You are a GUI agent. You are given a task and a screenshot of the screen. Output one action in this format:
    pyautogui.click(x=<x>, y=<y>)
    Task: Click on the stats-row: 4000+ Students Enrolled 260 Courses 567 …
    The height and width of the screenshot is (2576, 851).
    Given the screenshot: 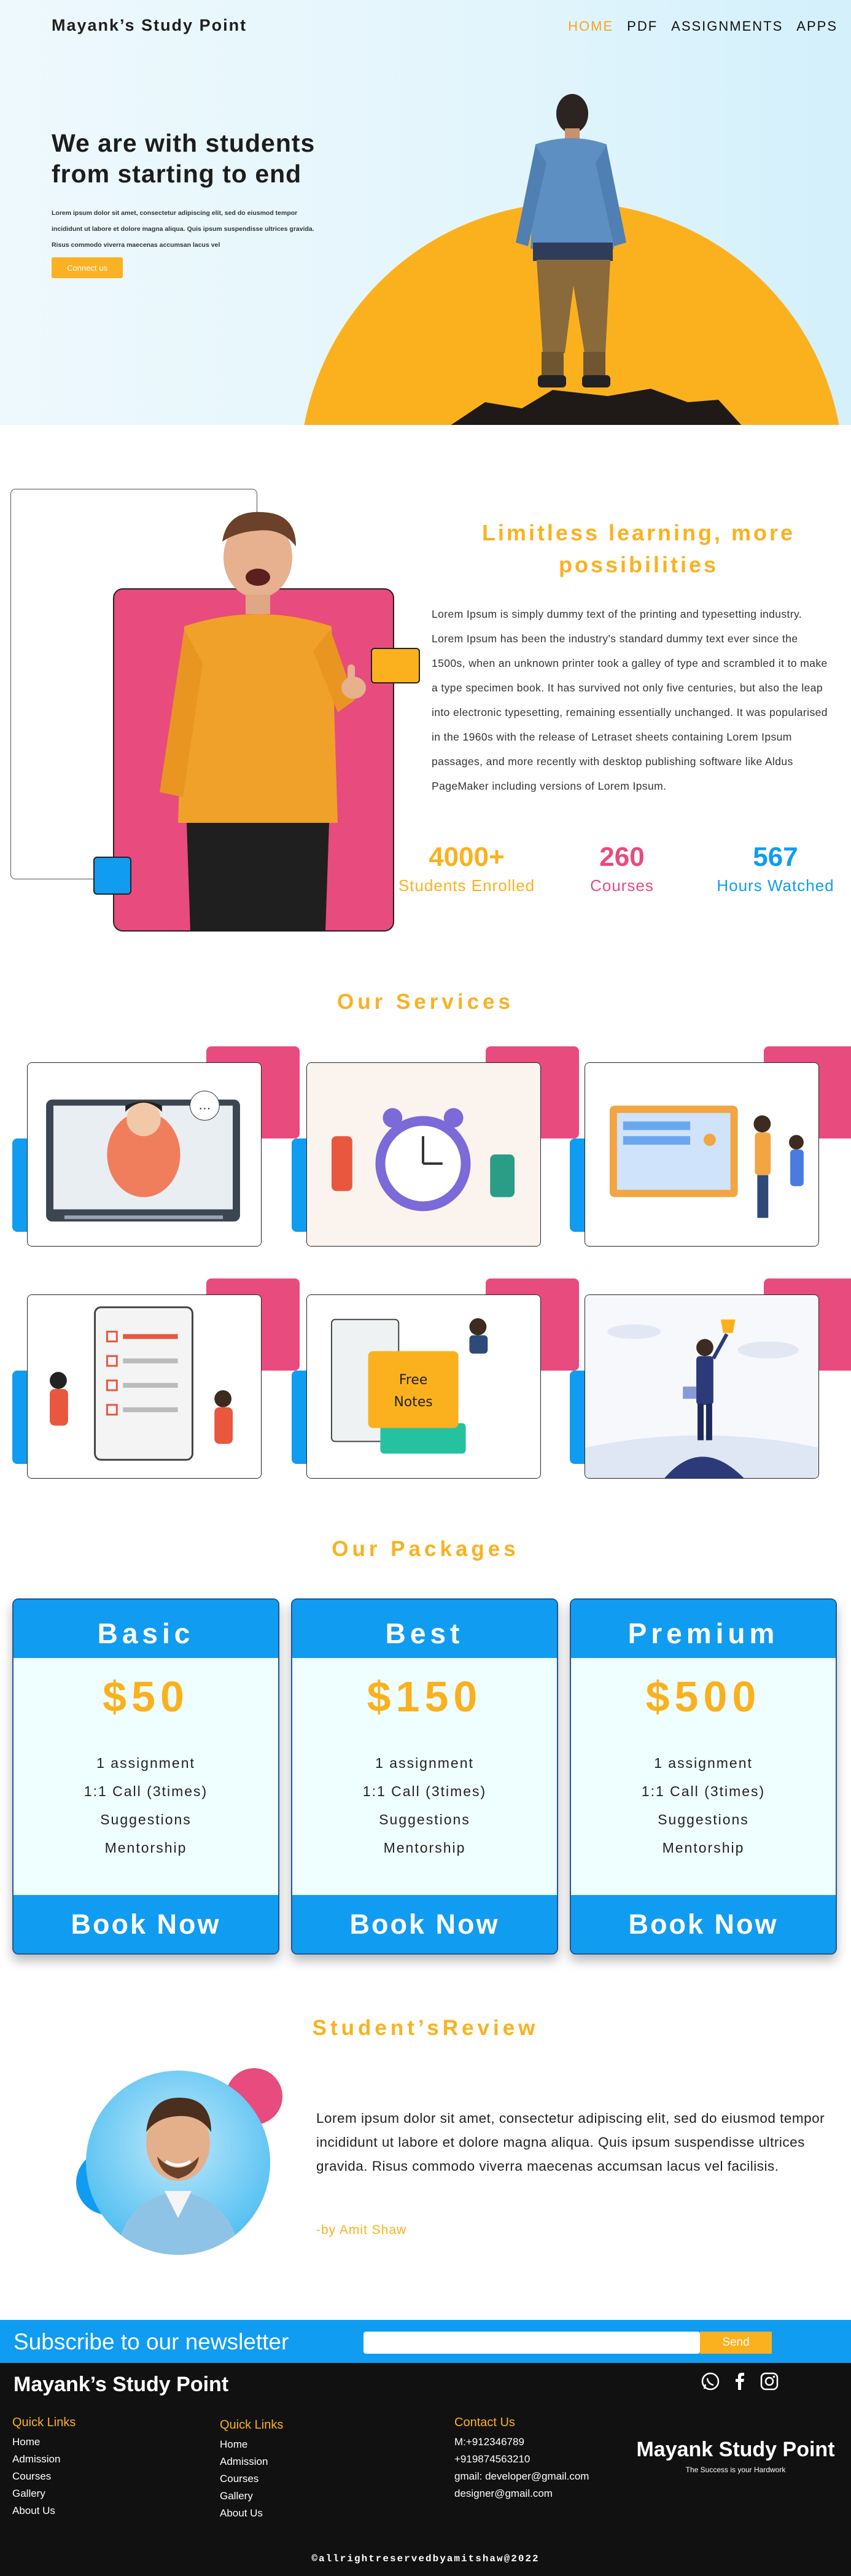 What is the action you would take?
    pyautogui.click(x=622, y=874)
    